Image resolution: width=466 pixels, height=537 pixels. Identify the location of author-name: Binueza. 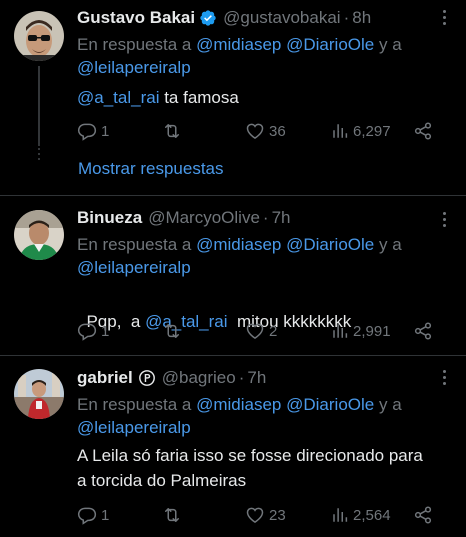
(109, 218).